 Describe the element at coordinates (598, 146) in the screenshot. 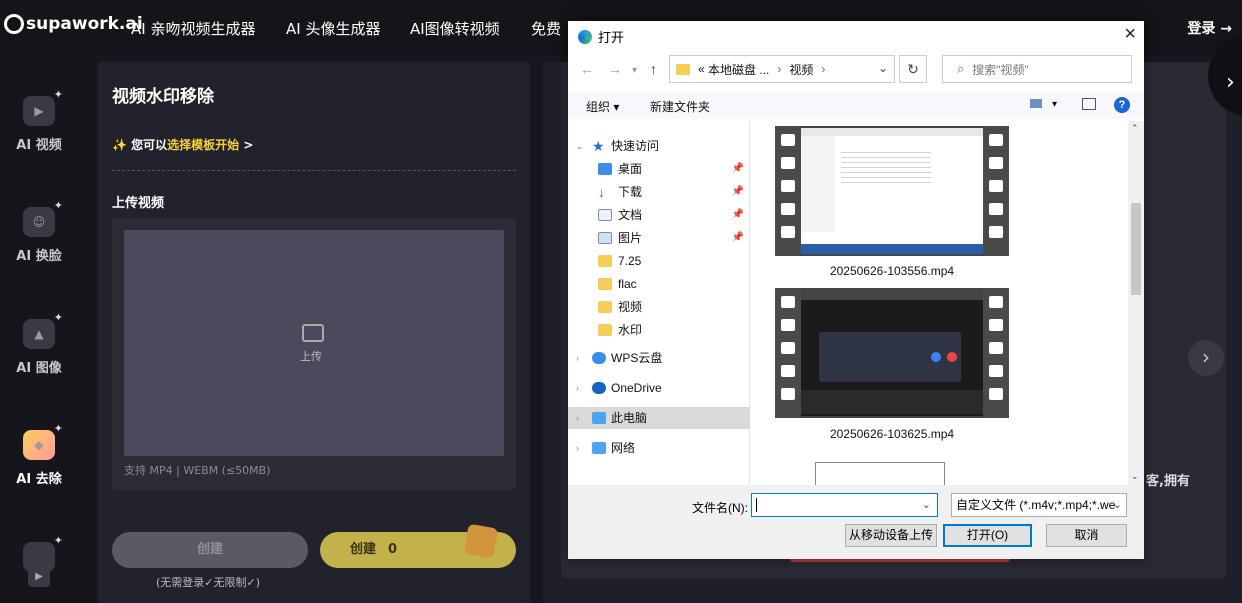

I see `star-icon: ★` at that location.